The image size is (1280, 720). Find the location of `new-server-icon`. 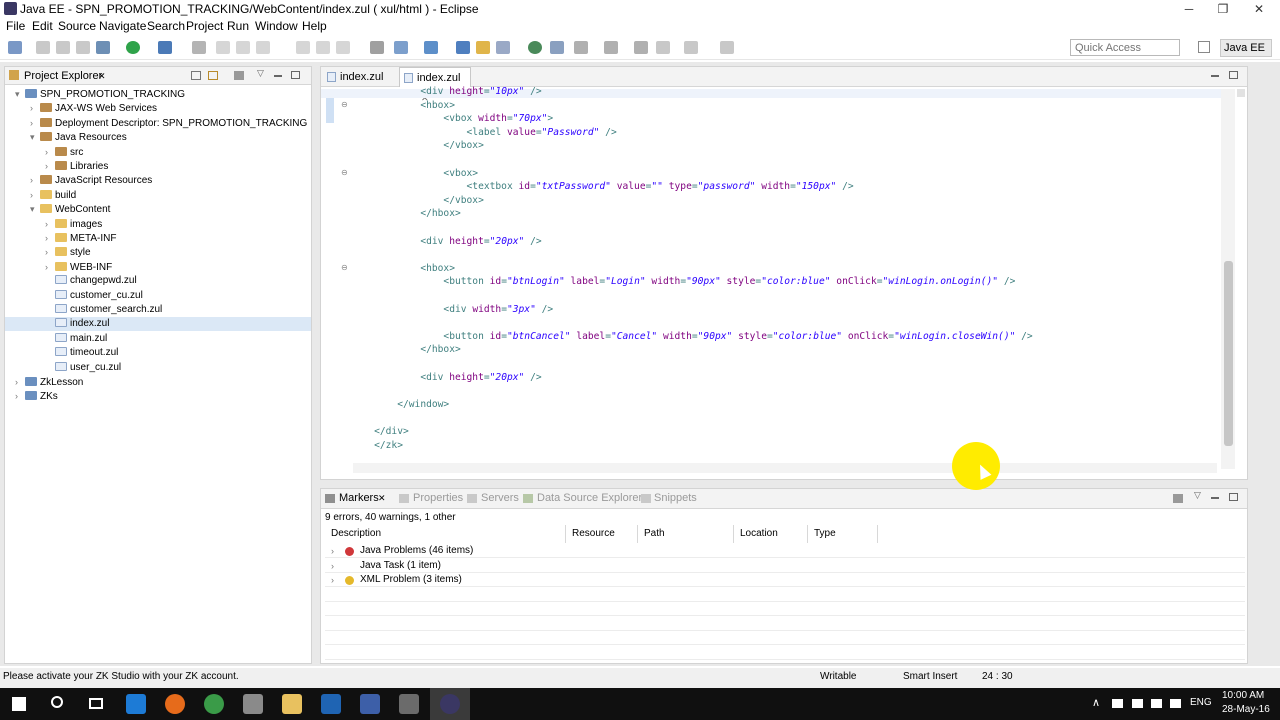

new-server-icon is located at coordinates (401, 47).